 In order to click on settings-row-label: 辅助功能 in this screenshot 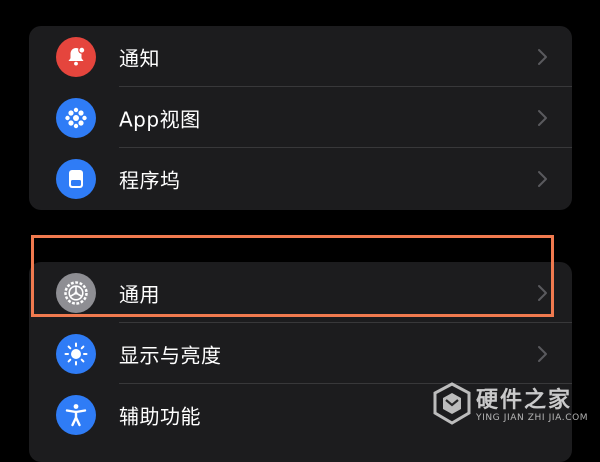, I will do `click(160, 416)`.